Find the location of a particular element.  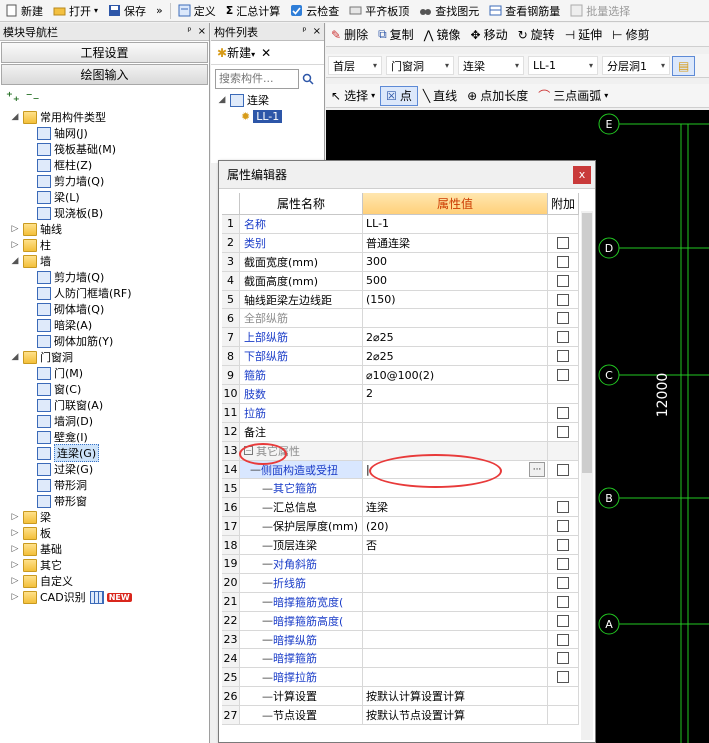

mirror-button: ⋀ 镜像 is located at coordinates (442, 35).